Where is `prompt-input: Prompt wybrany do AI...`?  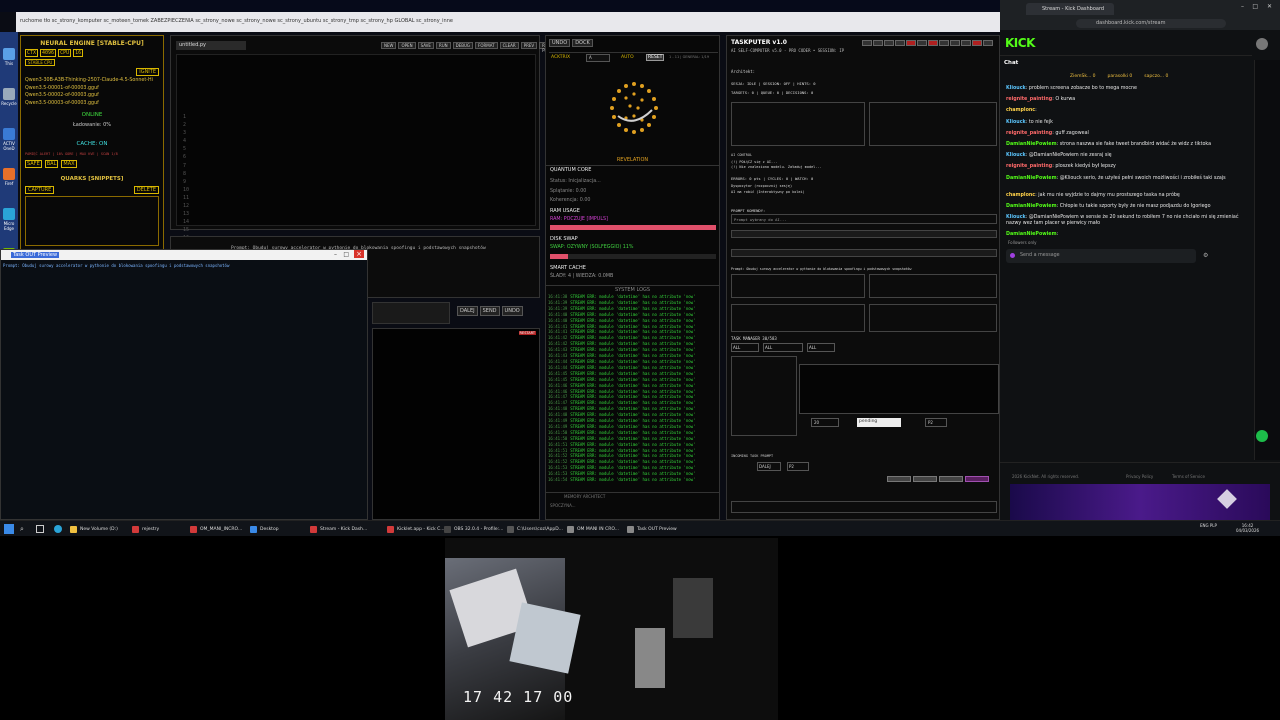
prompt-input: Prompt wybrany do AI... is located at coordinates (864, 219).